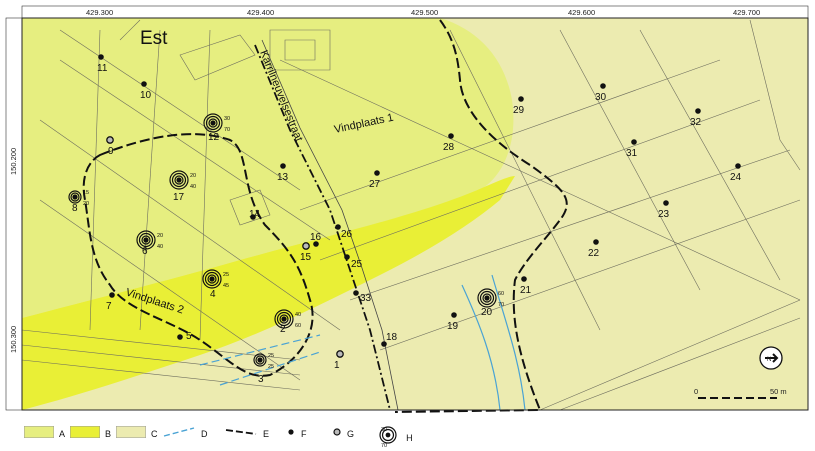  I want to click on sample-point: 14, so click(255, 214).